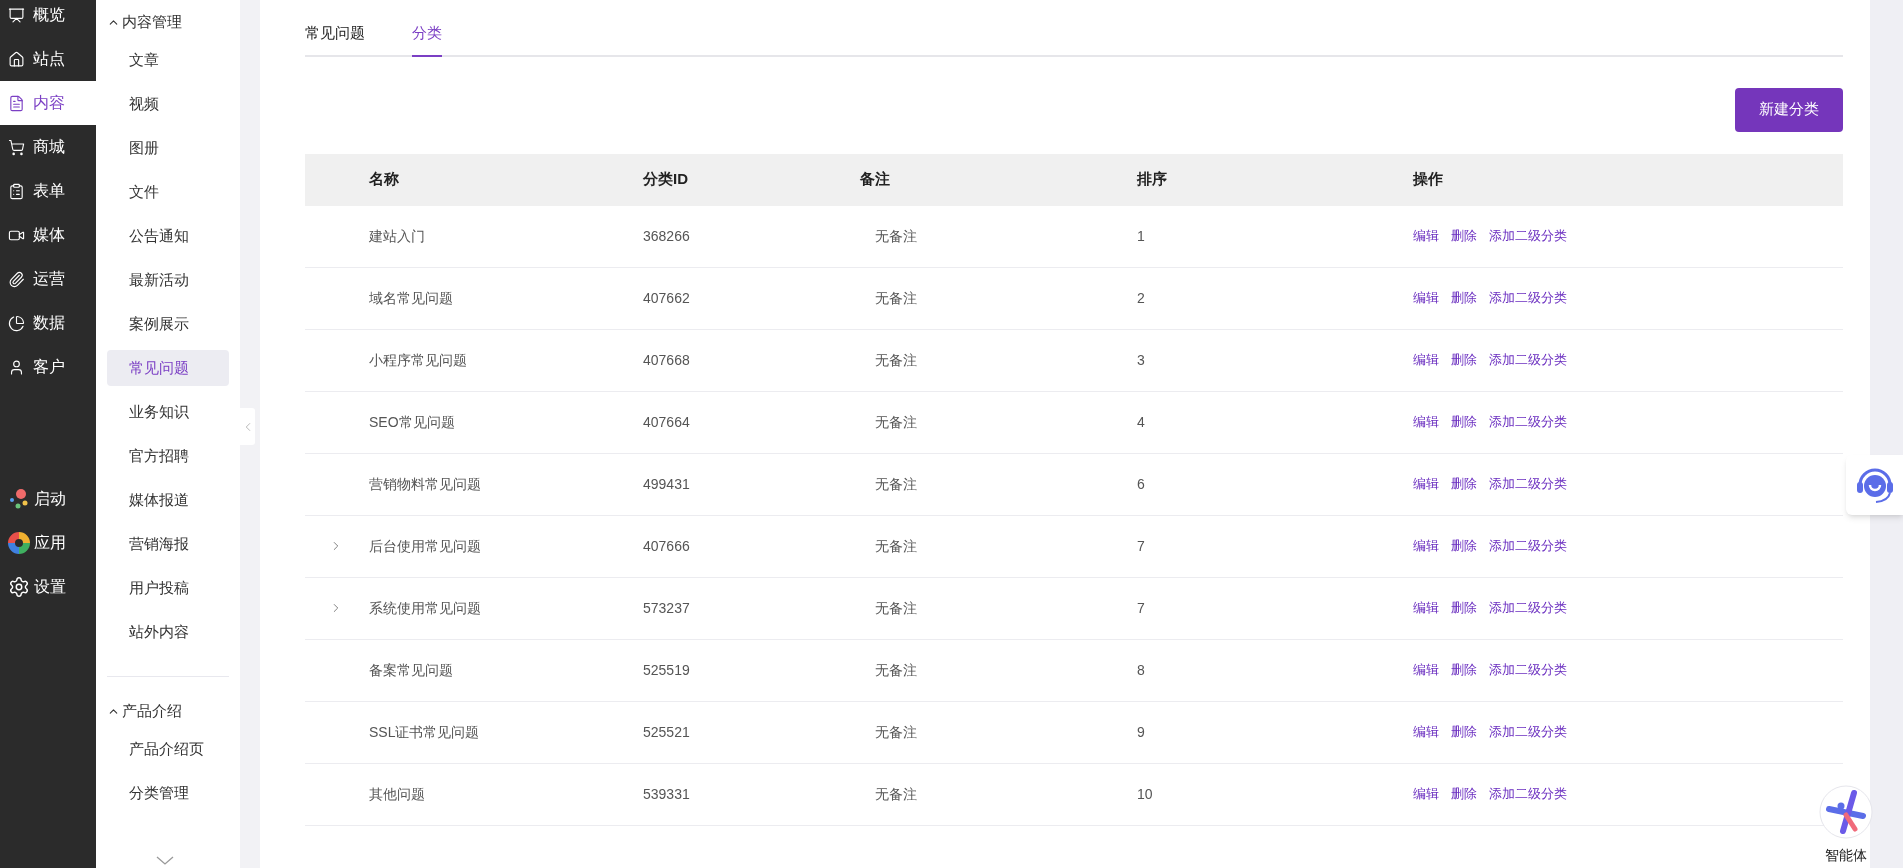 The height and width of the screenshot is (868, 1903). What do you see at coordinates (48, 279) in the screenshot?
I see `nav-item: 运营` at bounding box center [48, 279].